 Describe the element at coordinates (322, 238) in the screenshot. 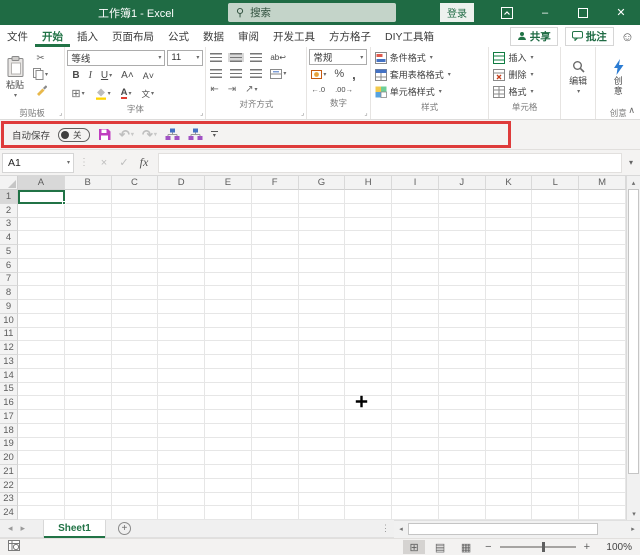

I see `cell-G4` at that location.